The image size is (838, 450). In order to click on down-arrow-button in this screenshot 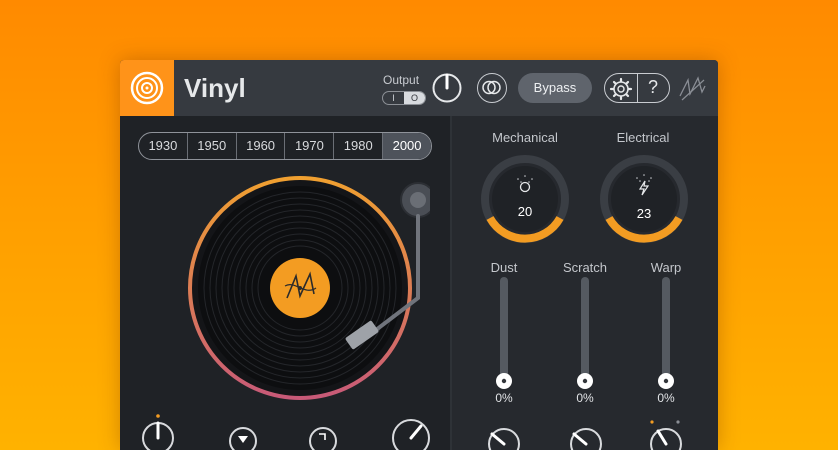, I will do `click(243, 437)`.